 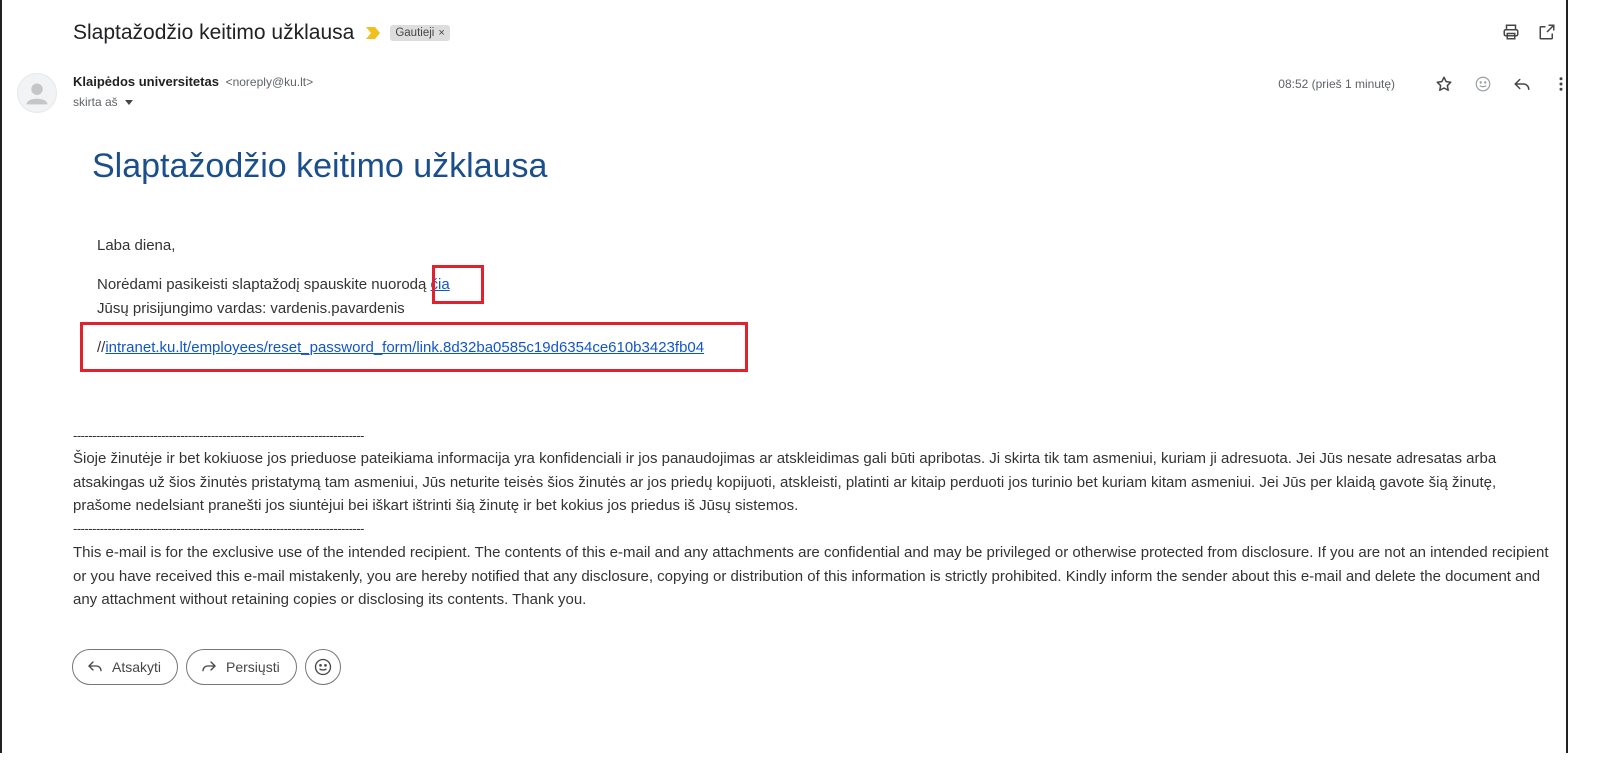 What do you see at coordinates (320, 166) in the screenshot?
I see `message-title: Slaptažodžio keitimo užklausa` at bounding box center [320, 166].